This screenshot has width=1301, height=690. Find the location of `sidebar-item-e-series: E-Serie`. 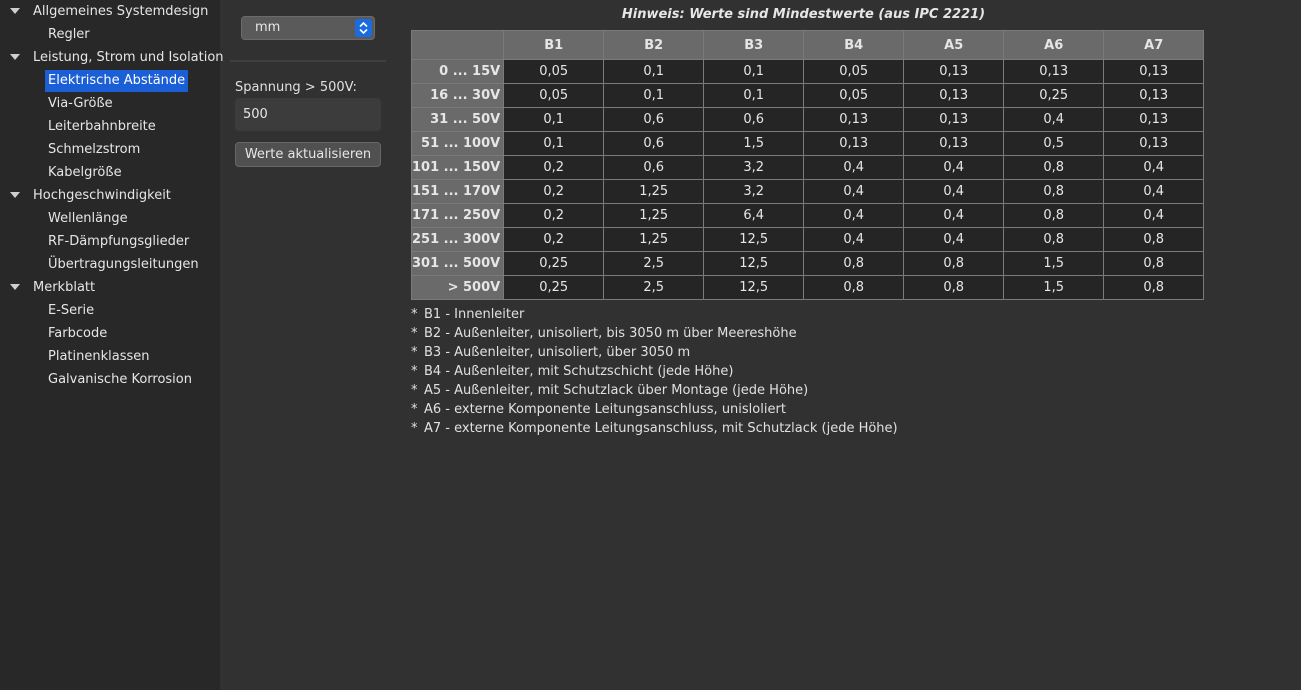

sidebar-item-e-series: E-Serie is located at coordinates (110, 310).